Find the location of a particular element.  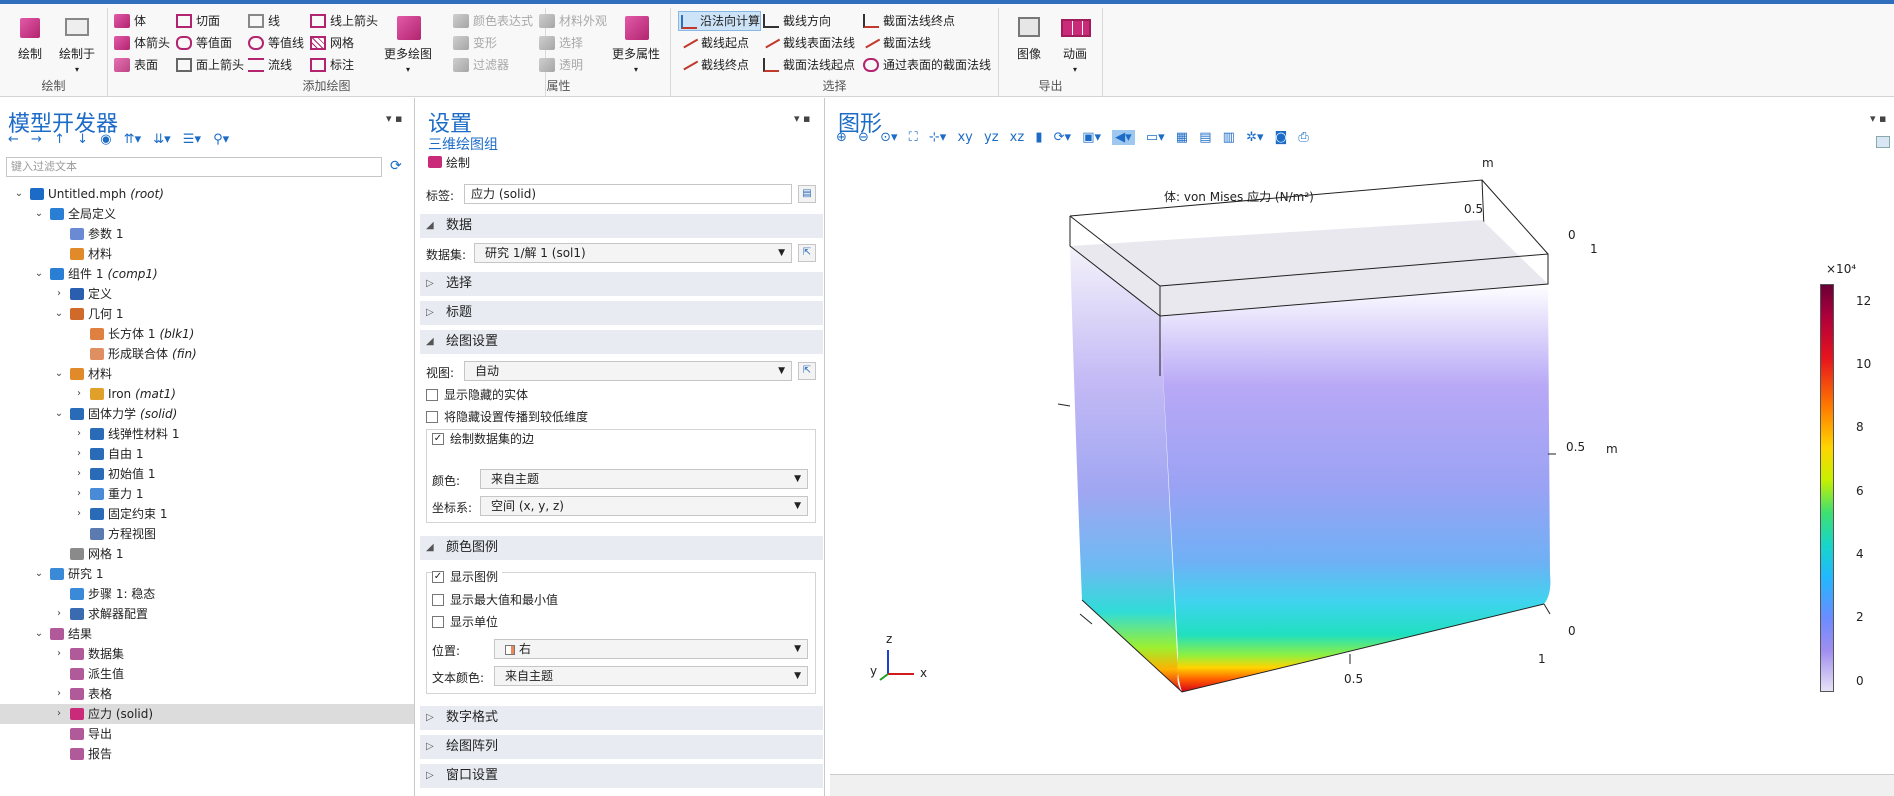

tree-node-equation-view: 方程视图 is located at coordinates (207, 534).